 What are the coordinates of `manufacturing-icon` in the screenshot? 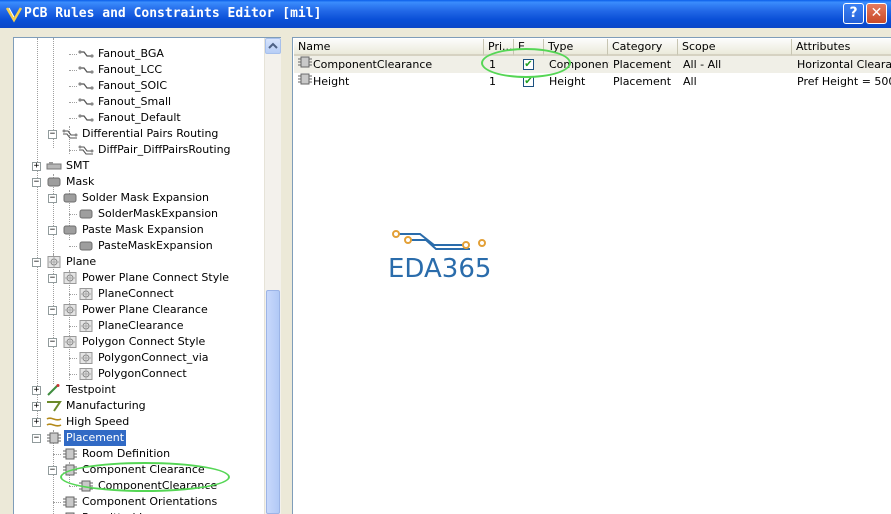 It's located at (54, 406).